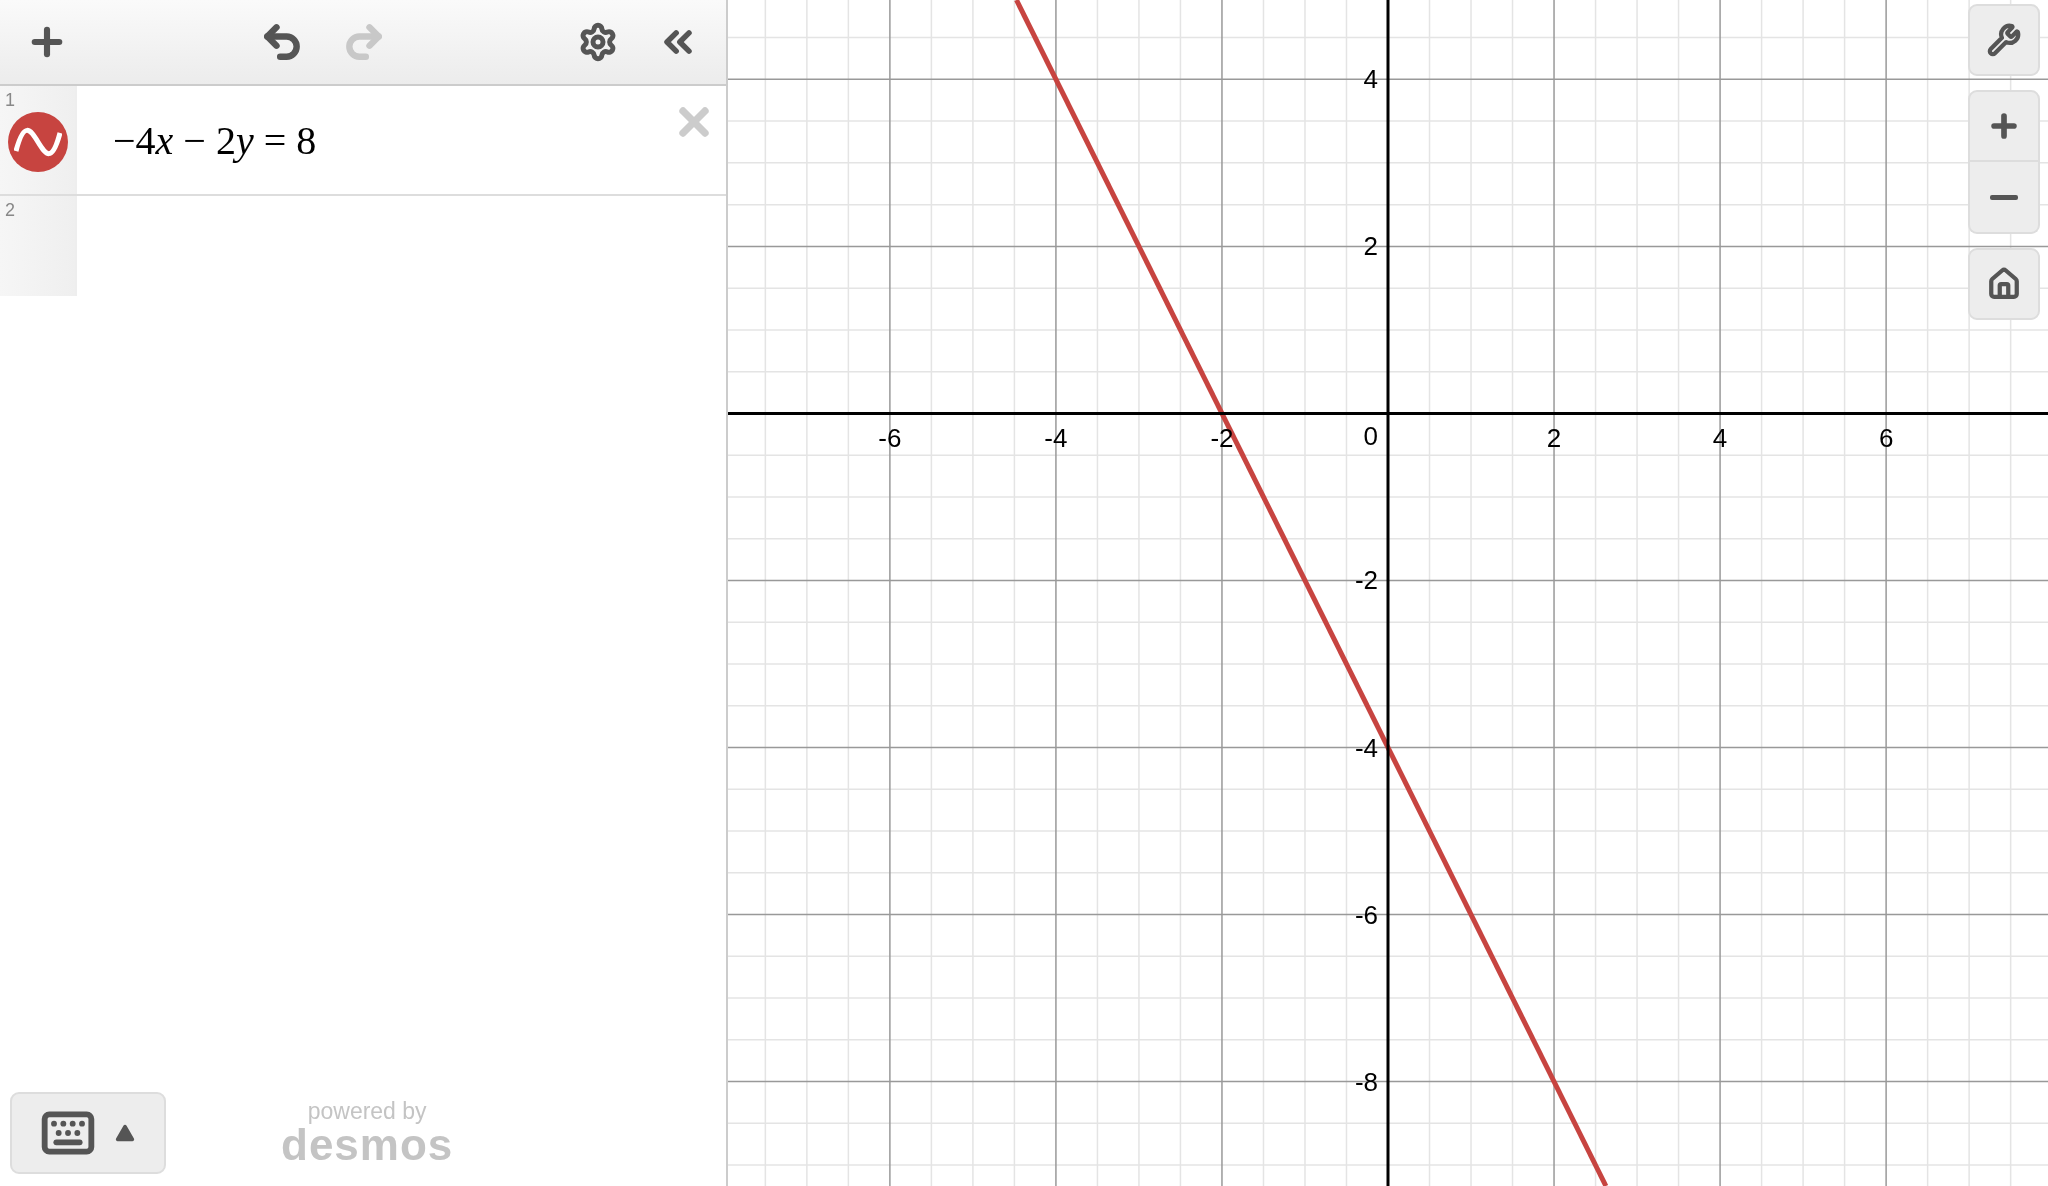 The width and height of the screenshot is (2048, 1186). Describe the element at coordinates (1366, 580) in the screenshot. I see `y-tick-label: -2` at that location.